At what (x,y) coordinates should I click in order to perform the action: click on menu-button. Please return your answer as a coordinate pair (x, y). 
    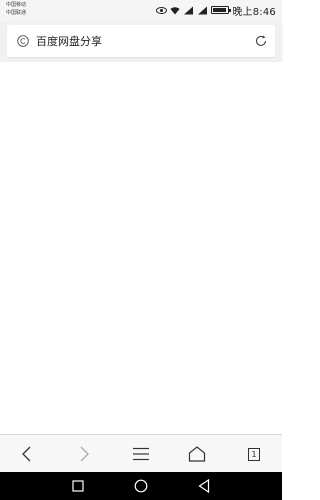
    Looking at the image, I should click on (141, 454).